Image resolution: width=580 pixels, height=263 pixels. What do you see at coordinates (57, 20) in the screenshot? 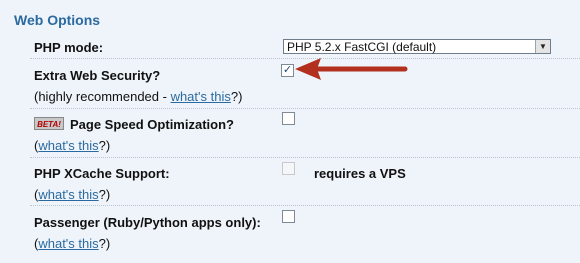
I see `section-title: Web Options` at bounding box center [57, 20].